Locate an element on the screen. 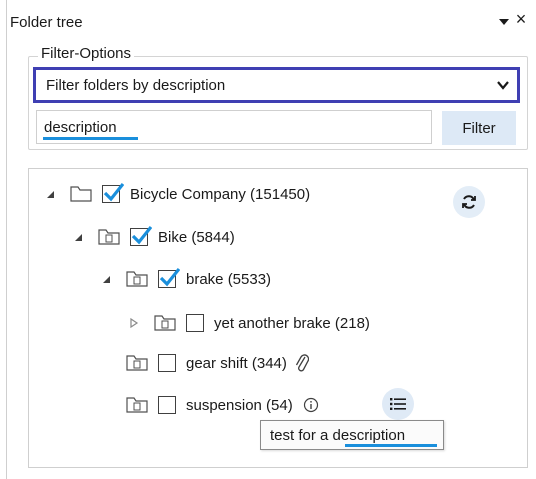  tooltip-text: test for a description is located at coordinates (338, 435).